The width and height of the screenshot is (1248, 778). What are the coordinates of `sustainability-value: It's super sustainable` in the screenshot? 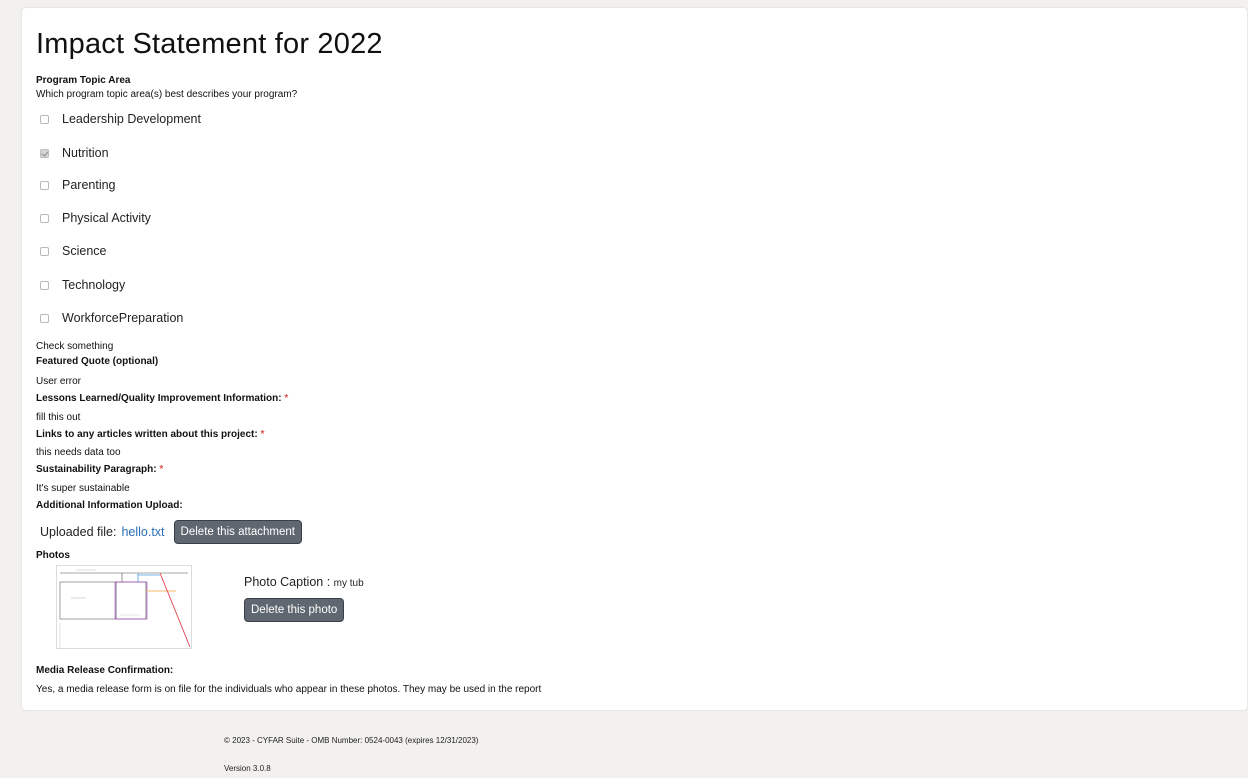 It's located at (83, 488).